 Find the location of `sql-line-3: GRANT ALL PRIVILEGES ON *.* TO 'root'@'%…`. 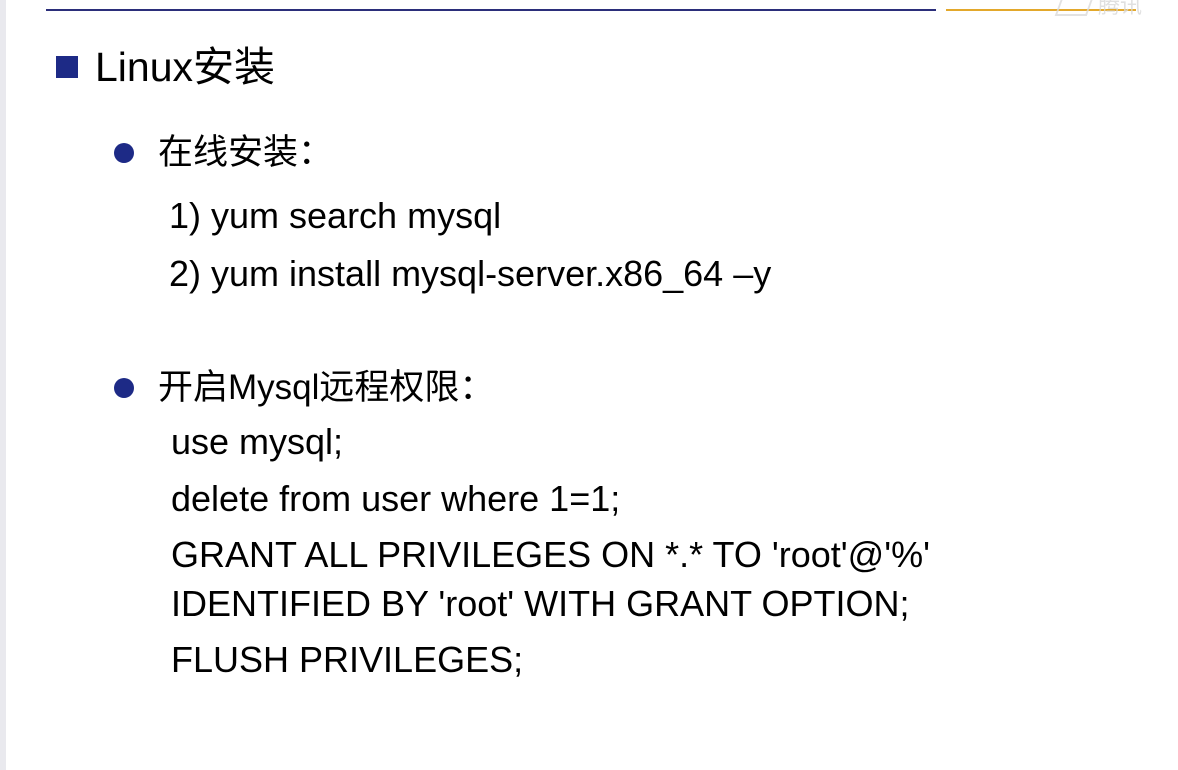

sql-line-3: GRANT ALL PRIVILEGES ON *.* TO 'root'@'%… is located at coordinates (550, 554).